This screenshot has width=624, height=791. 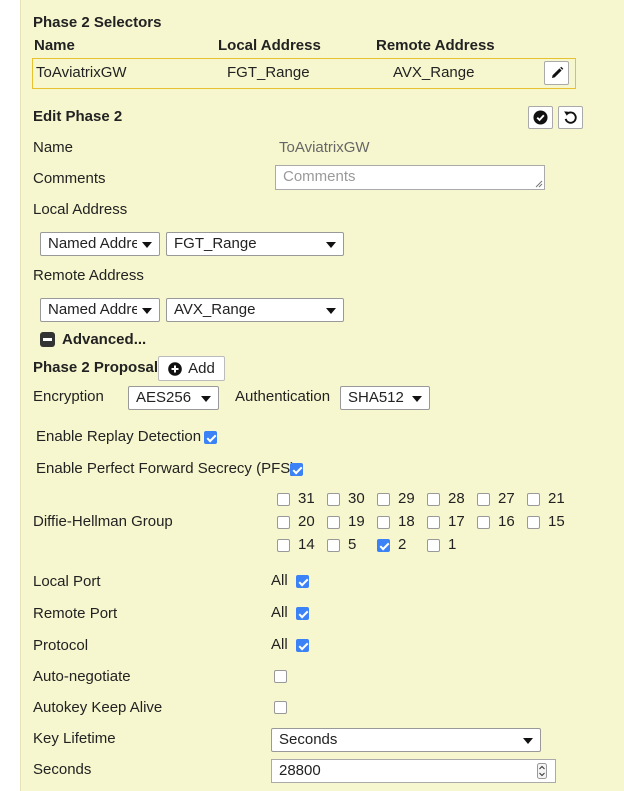 What do you see at coordinates (280, 676) in the screenshot?
I see `auto-negotiate-checkbox` at bounding box center [280, 676].